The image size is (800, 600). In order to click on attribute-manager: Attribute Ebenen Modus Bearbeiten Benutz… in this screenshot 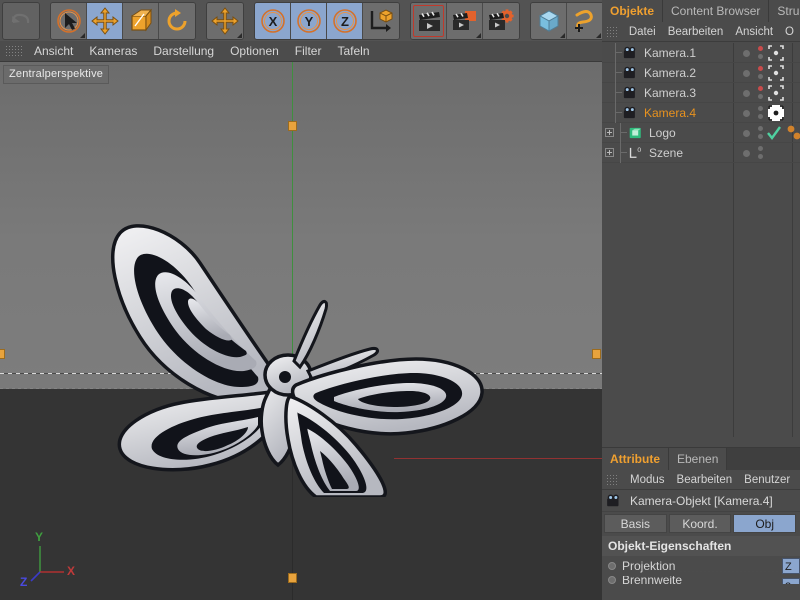, I will do `click(701, 523)`.